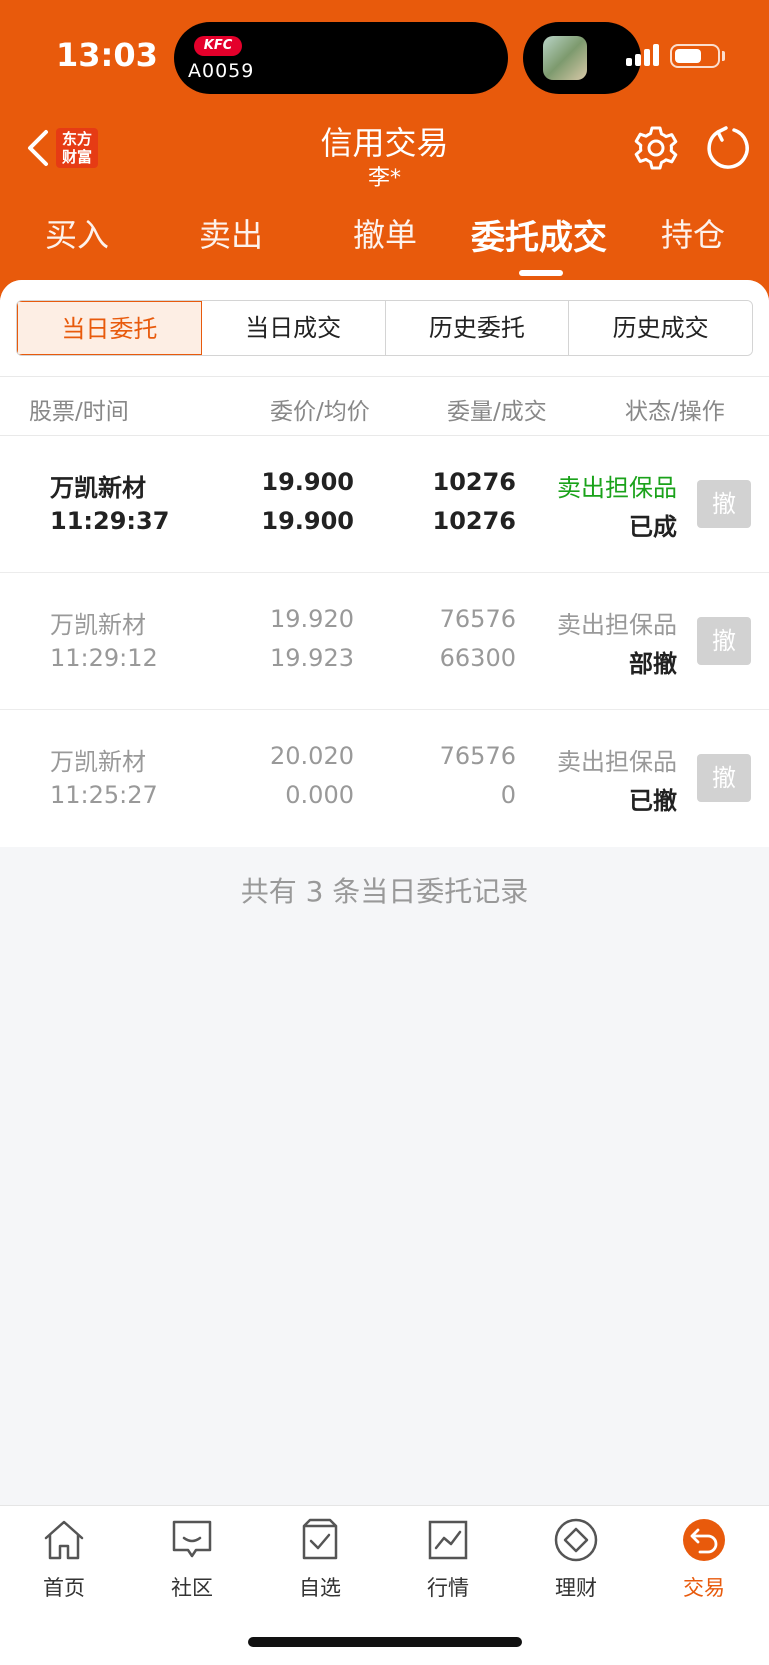 This screenshot has height=1665, width=769. I want to click on status-time: 13:03, so click(107, 55).